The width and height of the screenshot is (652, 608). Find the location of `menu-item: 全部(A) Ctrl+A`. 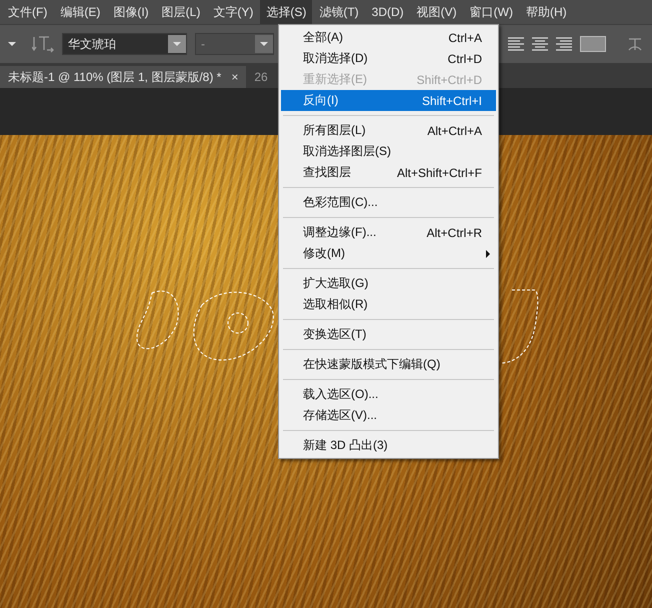

menu-item: 全部(A) Ctrl+A is located at coordinates (388, 37).